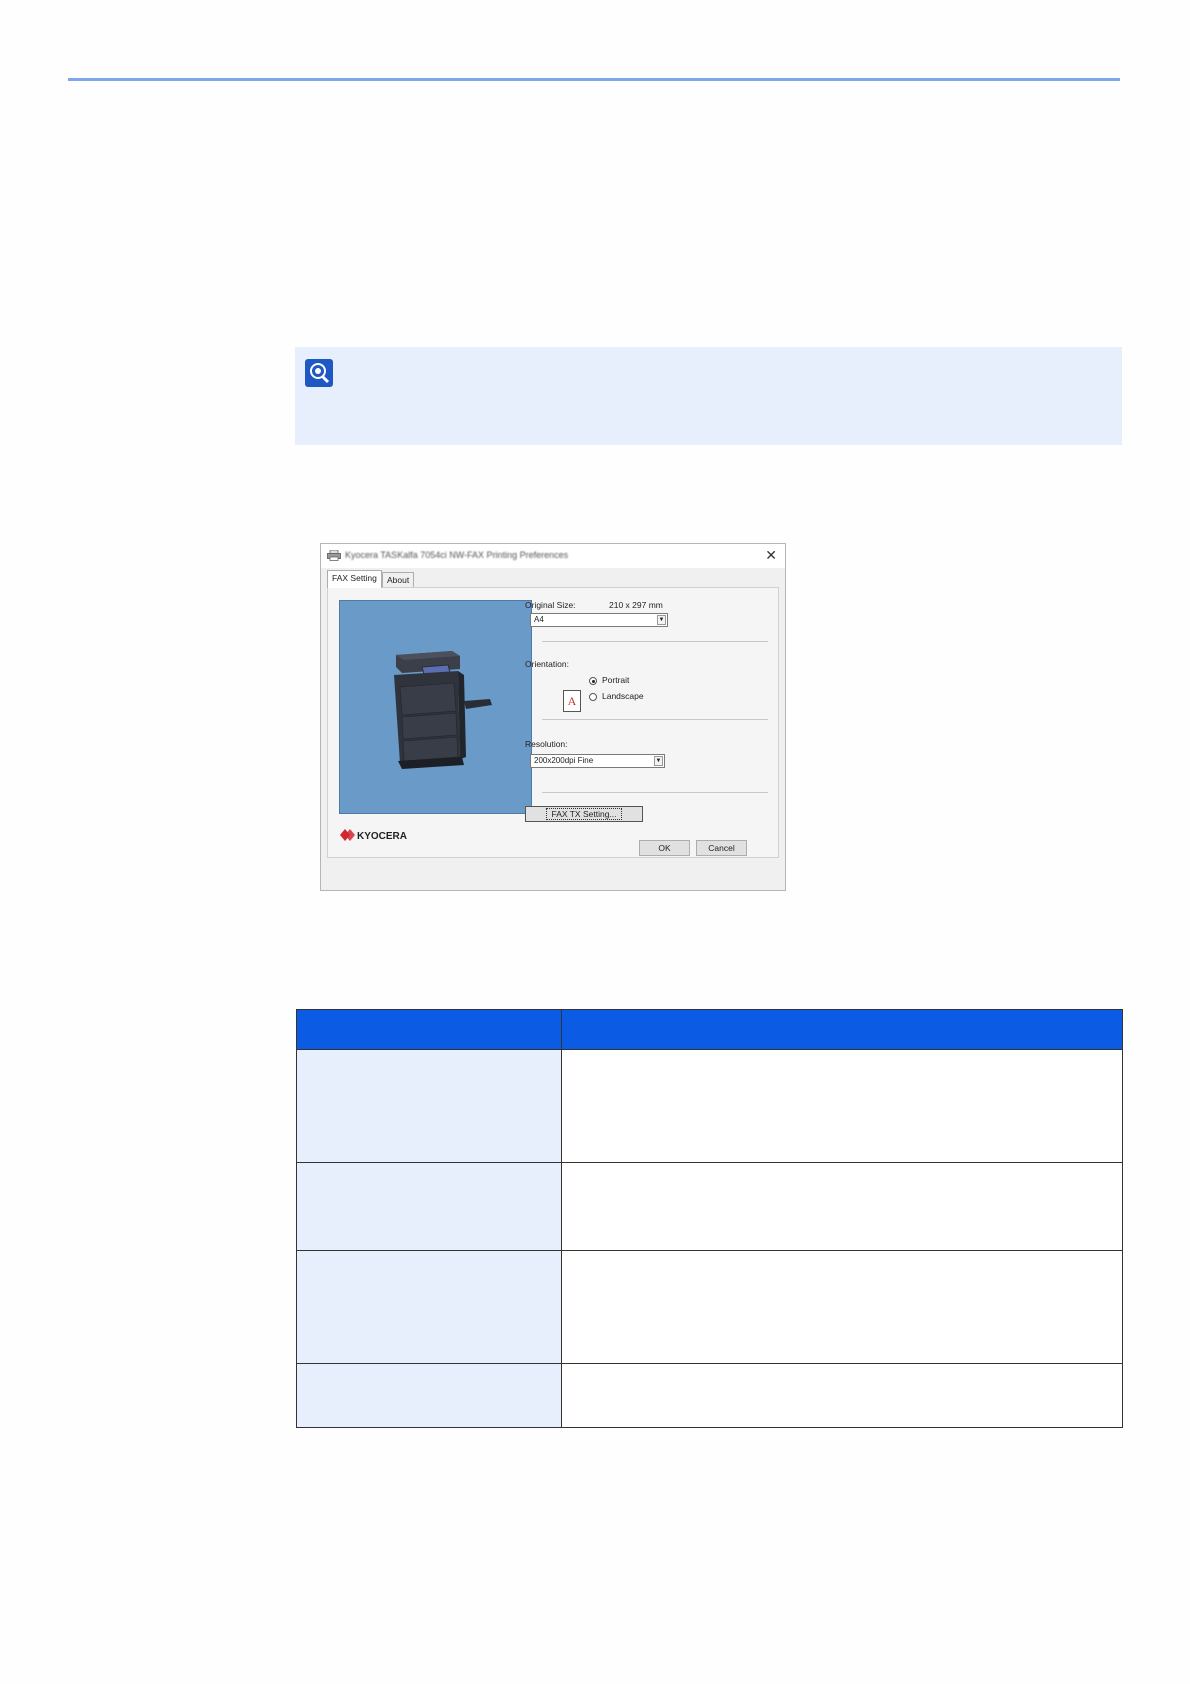 The width and height of the screenshot is (1190, 1684). I want to click on header-rule, so click(594, 79).